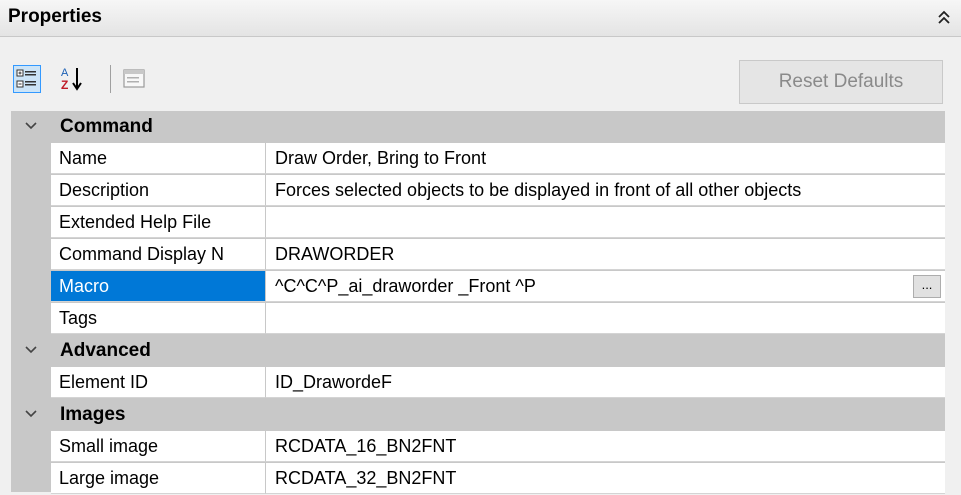 The width and height of the screenshot is (961, 495). What do you see at coordinates (605, 158) in the screenshot?
I see `property-value: Draw Order, Bring to Front` at bounding box center [605, 158].